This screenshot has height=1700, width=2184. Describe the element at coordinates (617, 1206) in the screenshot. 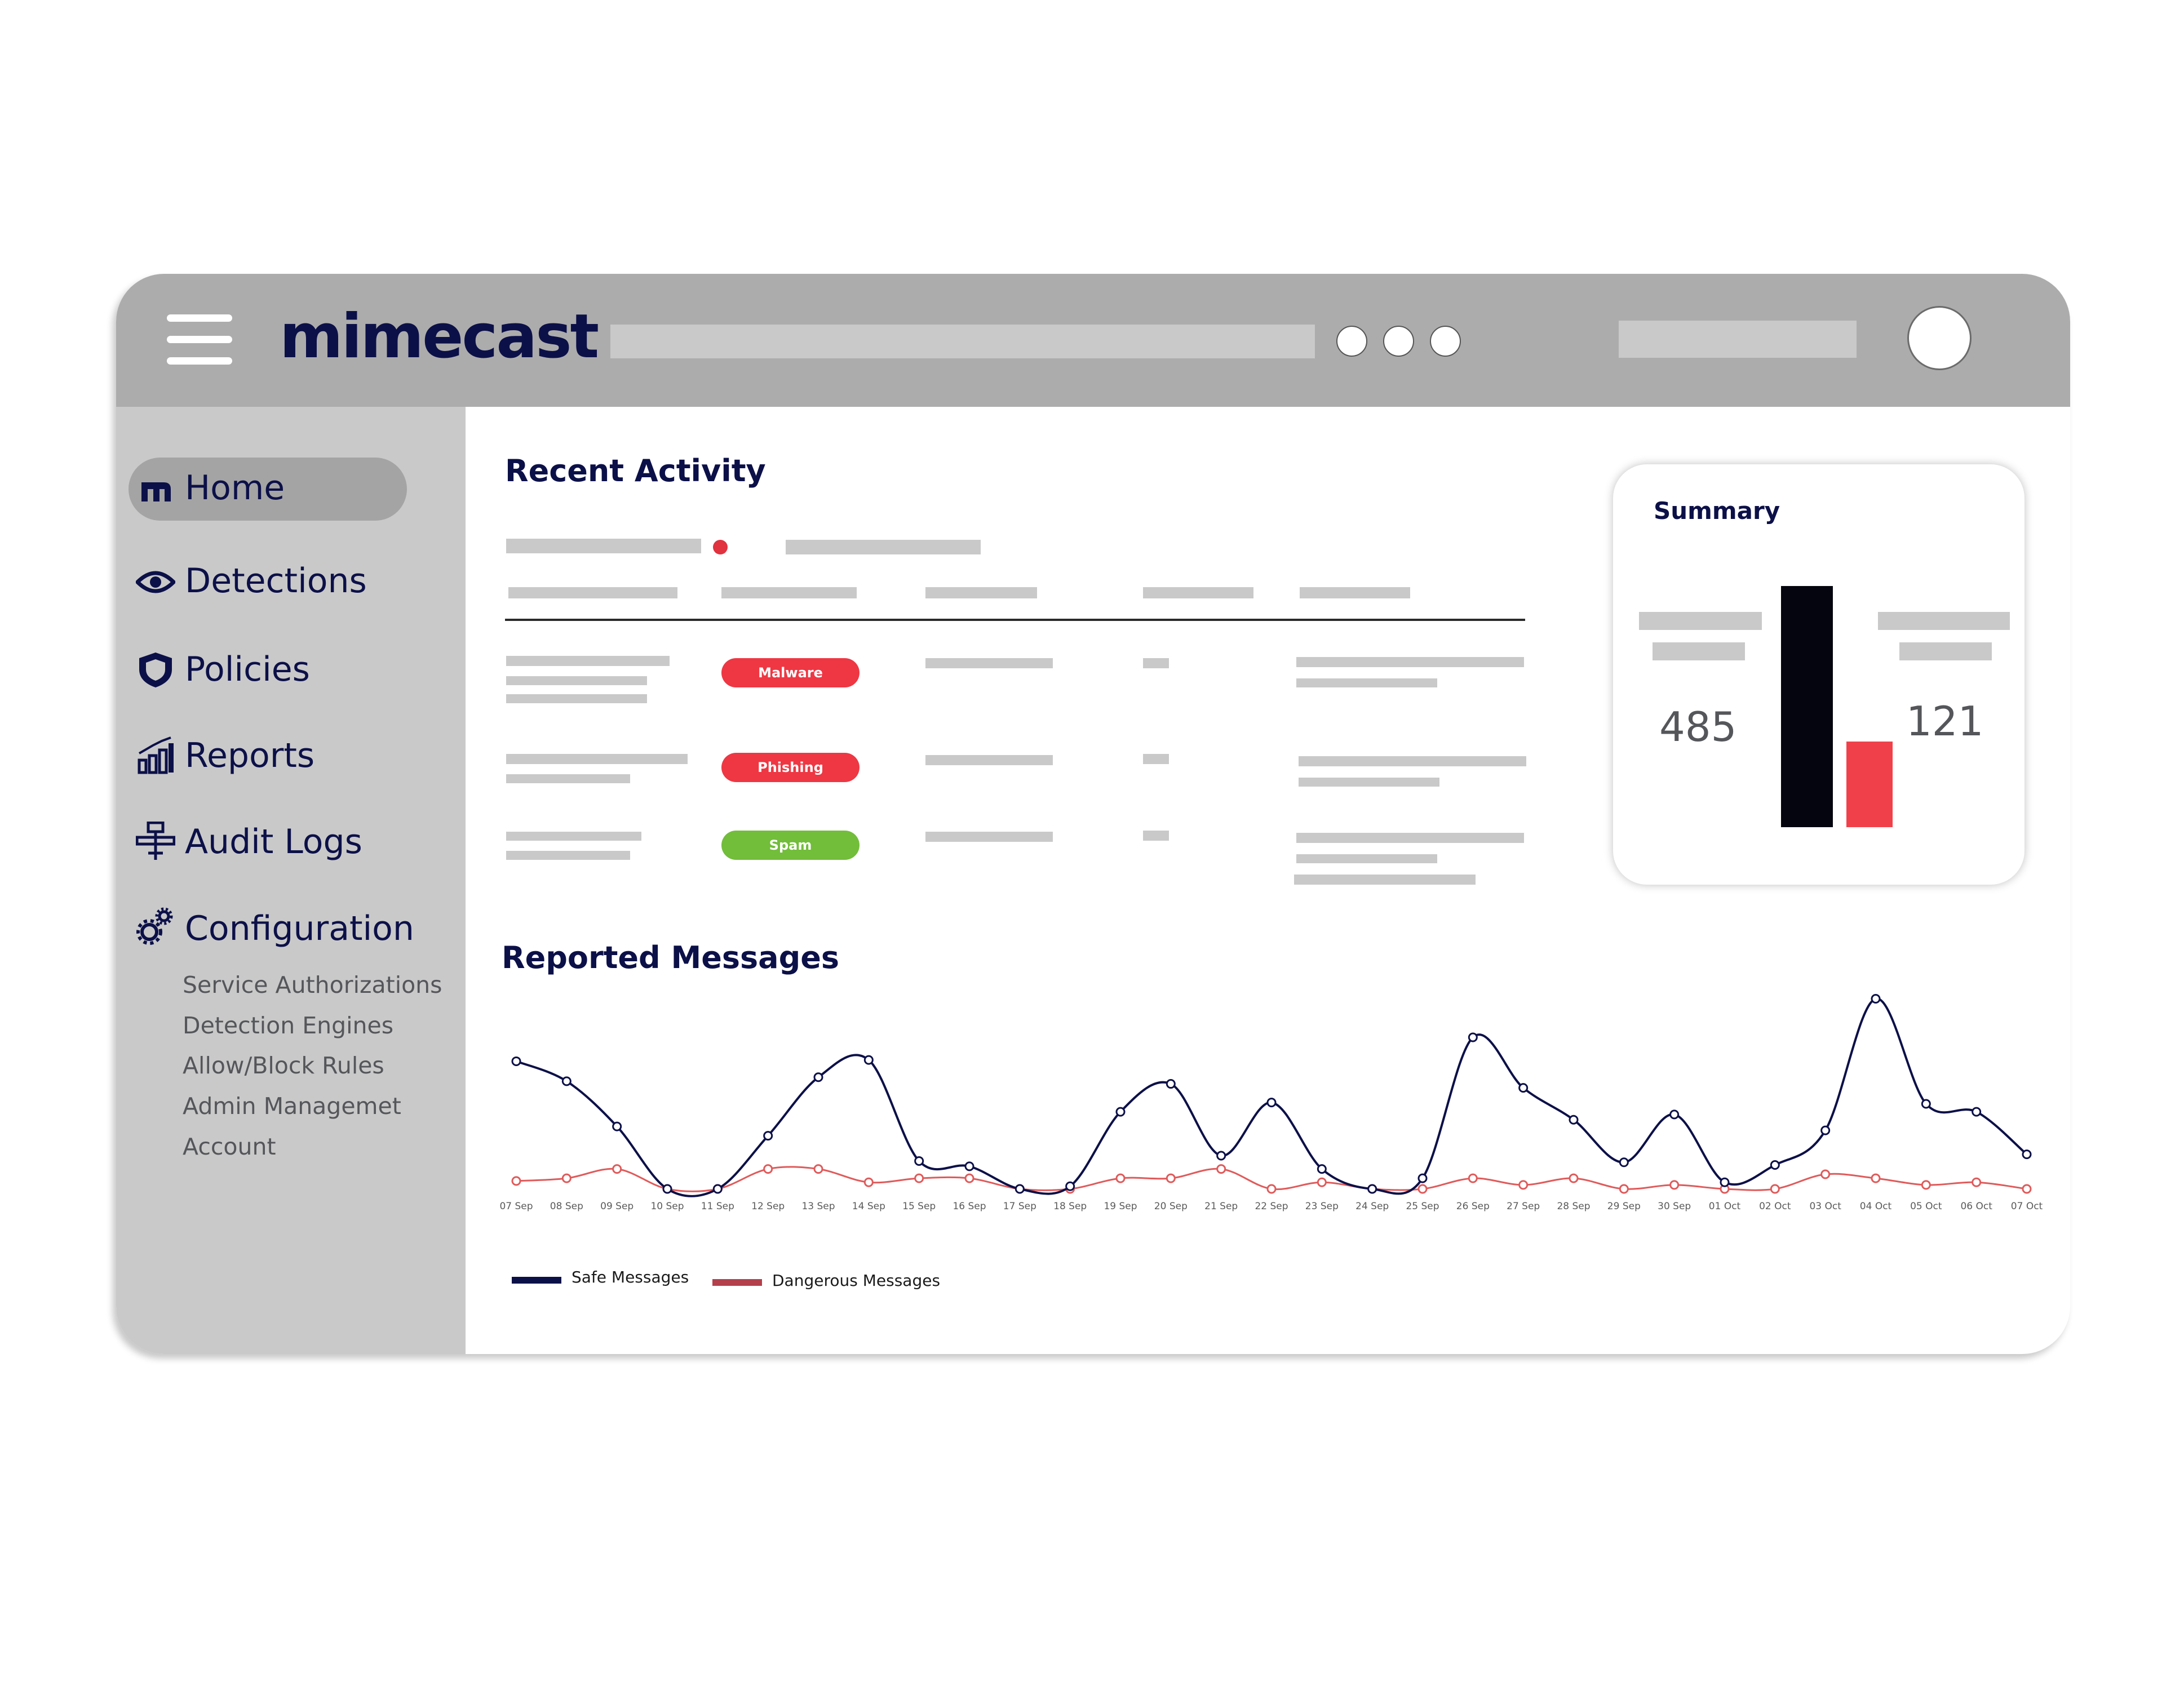

I see `x-tick-label: 09 Sep` at that location.